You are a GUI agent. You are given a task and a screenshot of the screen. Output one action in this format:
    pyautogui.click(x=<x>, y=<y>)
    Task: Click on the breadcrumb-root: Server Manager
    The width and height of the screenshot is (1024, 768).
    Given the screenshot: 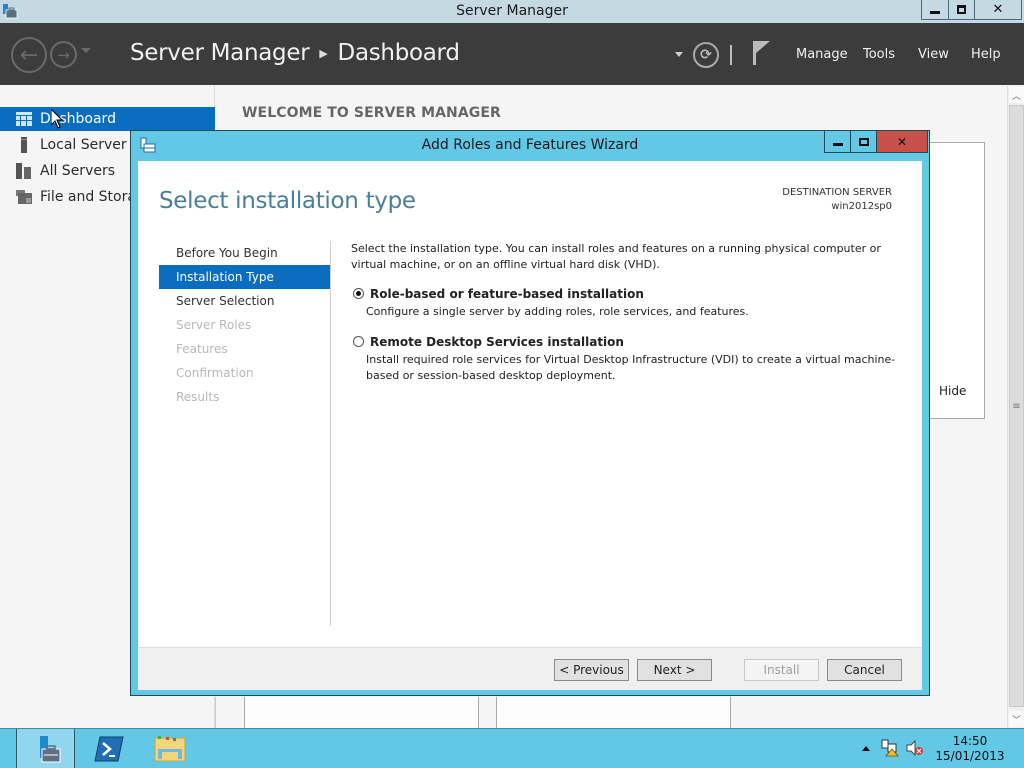 What is the action you would take?
    pyautogui.click(x=220, y=53)
    